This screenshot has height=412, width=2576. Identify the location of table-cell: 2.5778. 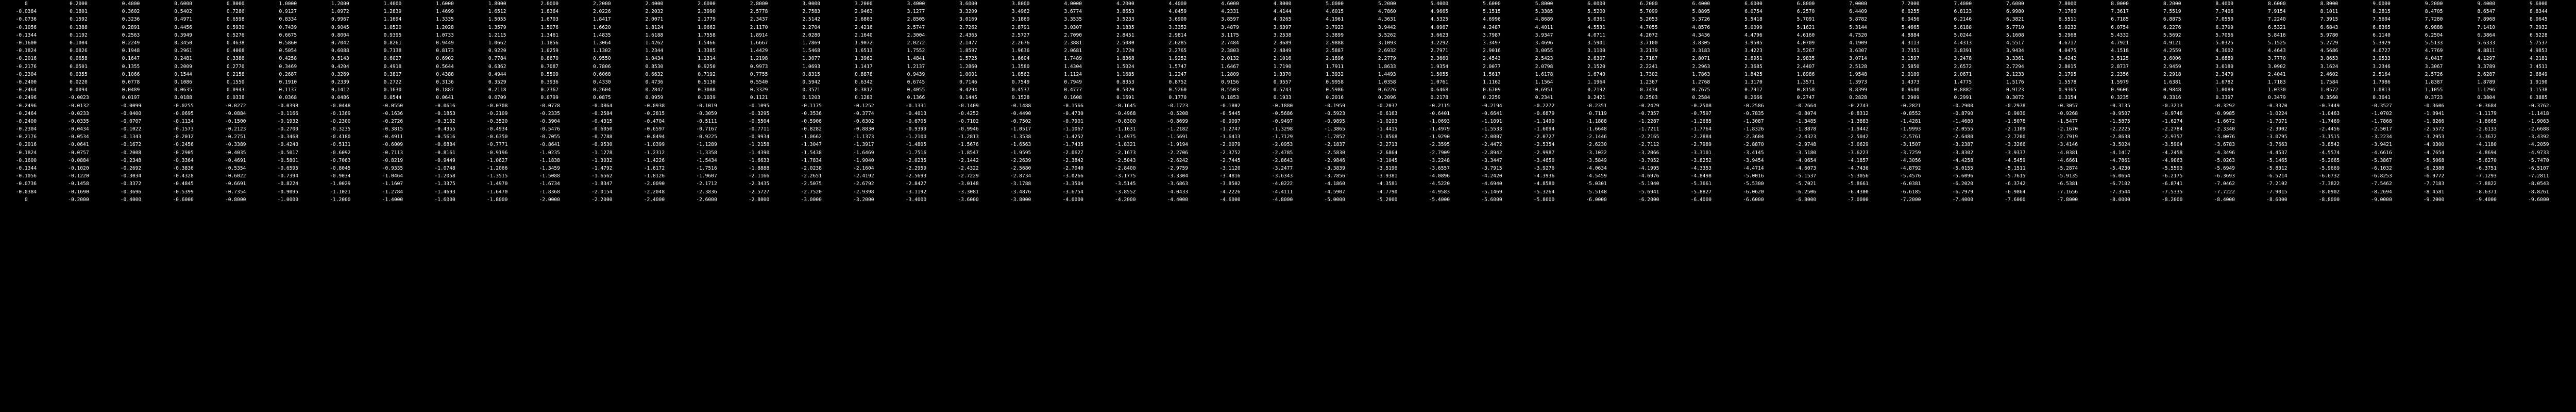
(759, 12).